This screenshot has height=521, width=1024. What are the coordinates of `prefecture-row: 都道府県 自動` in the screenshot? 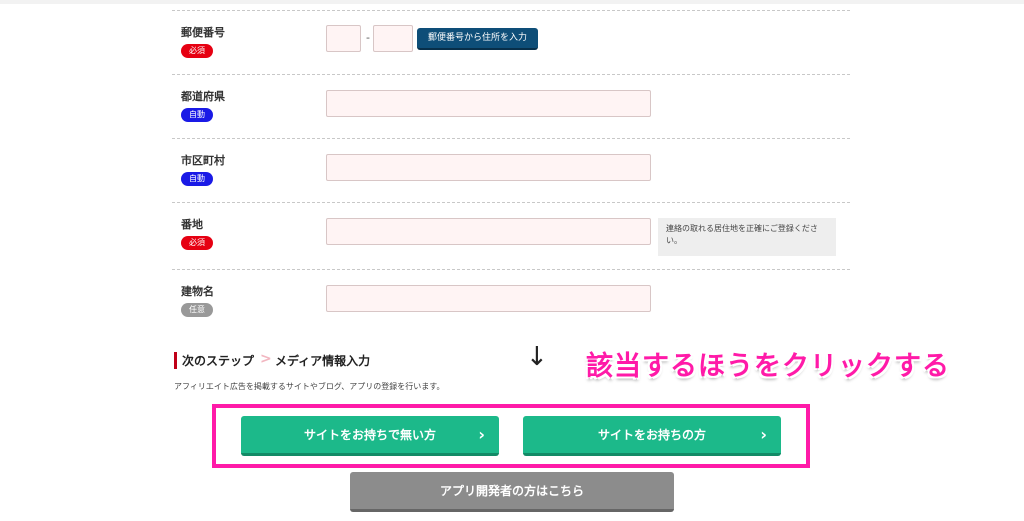 It's located at (511, 106).